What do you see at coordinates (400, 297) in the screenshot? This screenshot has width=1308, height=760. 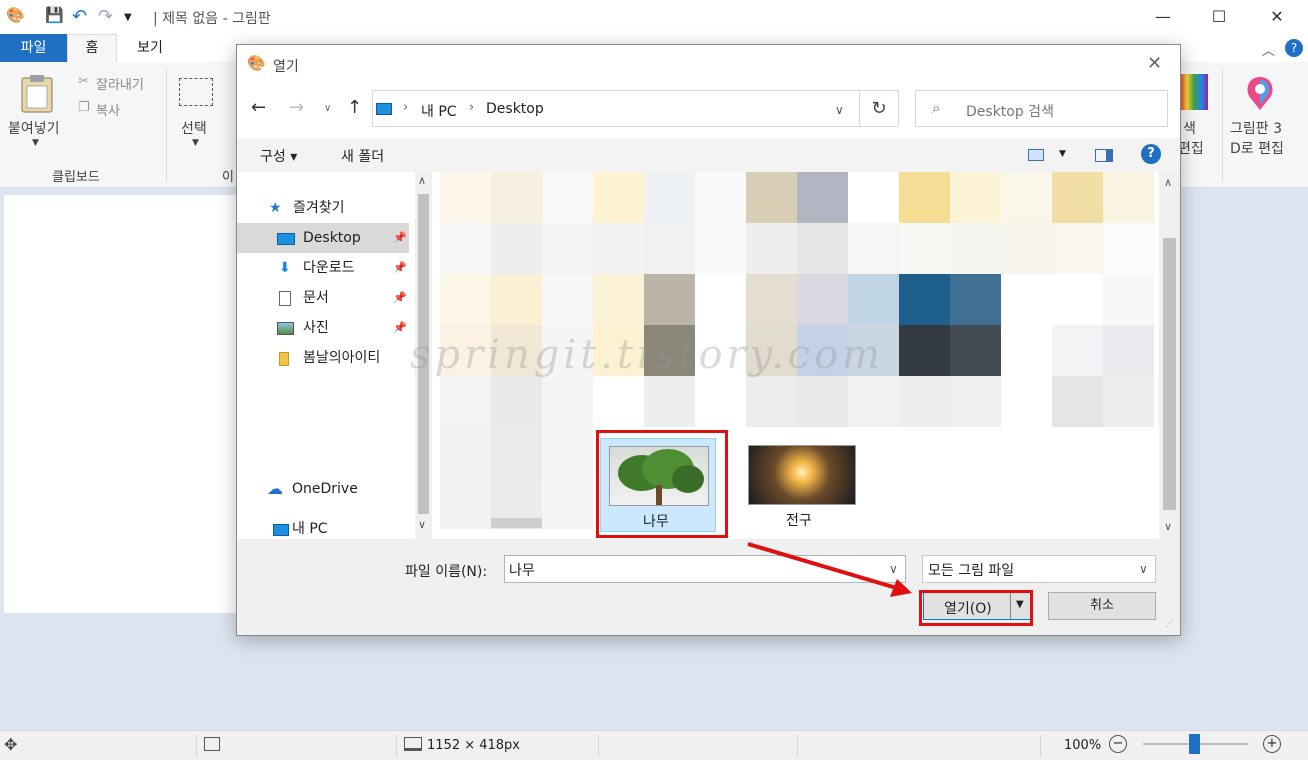 I see `pin-icon: 📌` at bounding box center [400, 297].